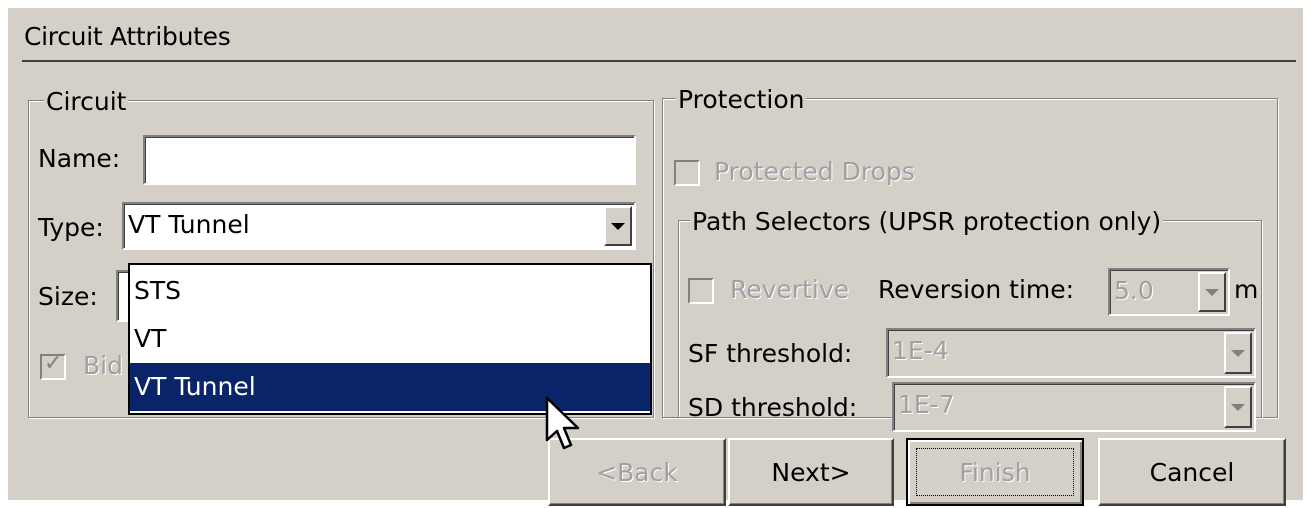 The width and height of the screenshot is (1311, 508). I want to click on revertive-checkbox, so click(701, 291).